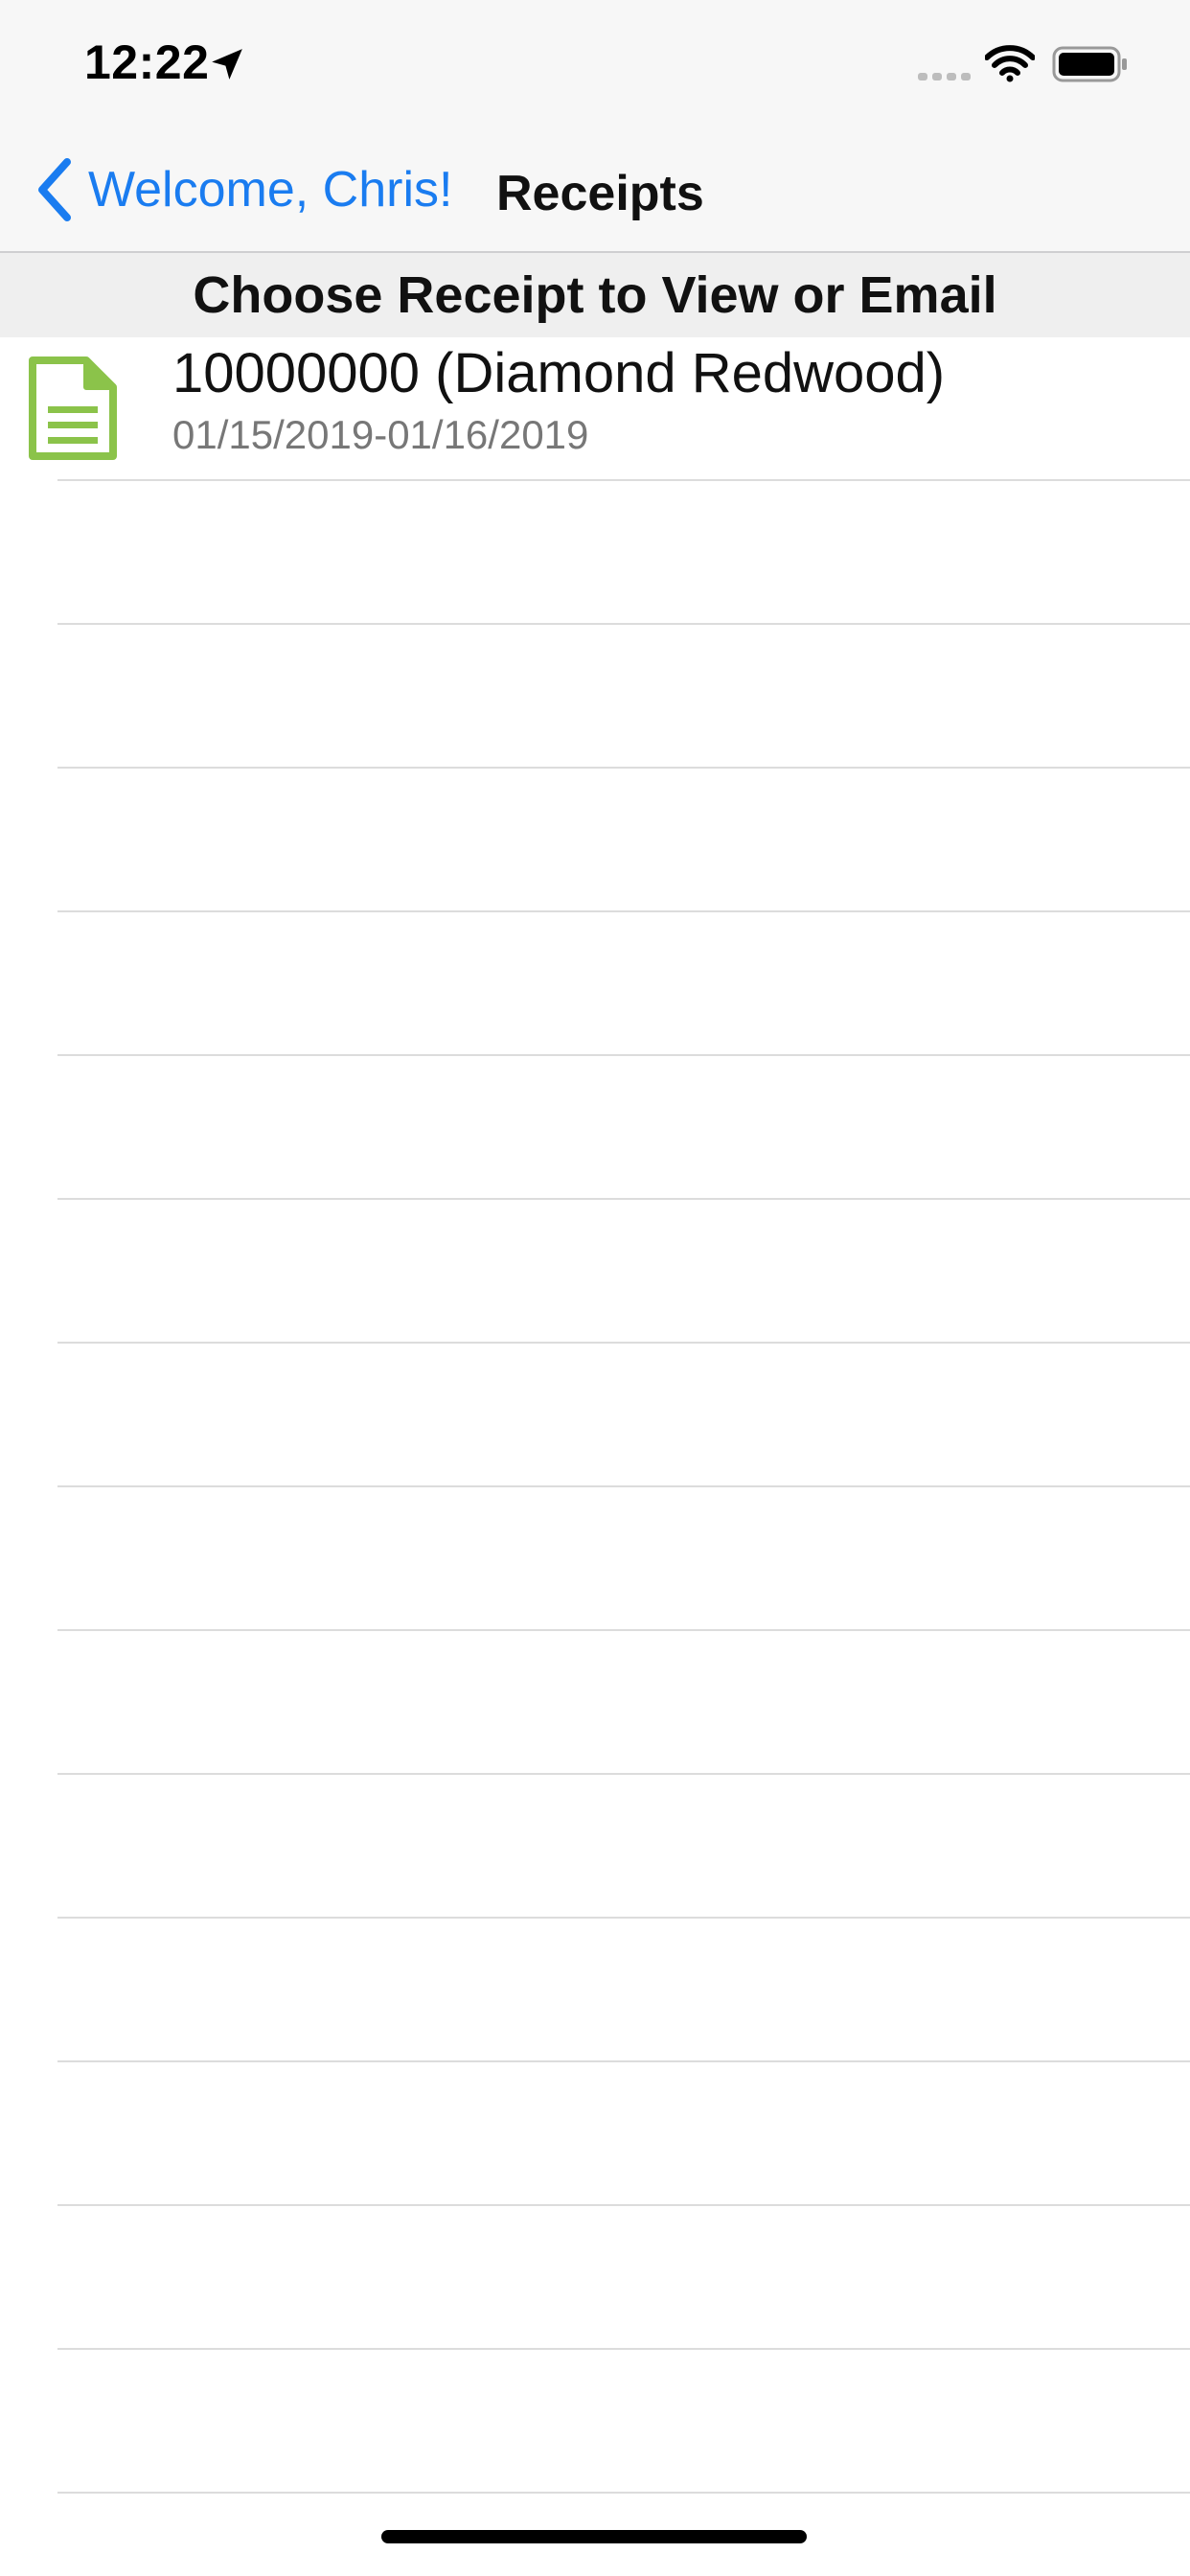  I want to click on chevron-left-icon, so click(55, 189).